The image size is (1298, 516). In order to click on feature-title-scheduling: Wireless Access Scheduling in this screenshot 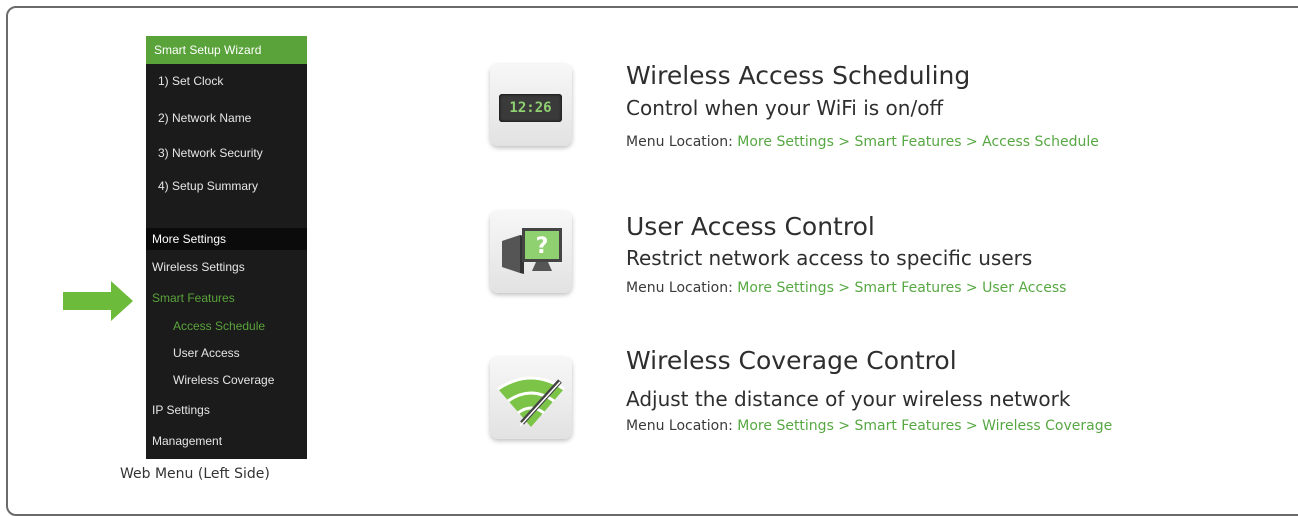, I will do `click(798, 75)`.